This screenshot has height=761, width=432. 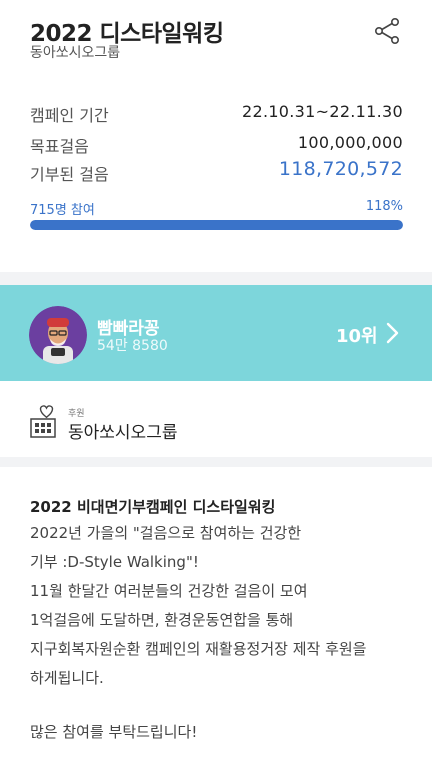 I want to click on my-ranking-banner: 빰빠라꽁 54만 8580 10위, so click(x=216, y=333).